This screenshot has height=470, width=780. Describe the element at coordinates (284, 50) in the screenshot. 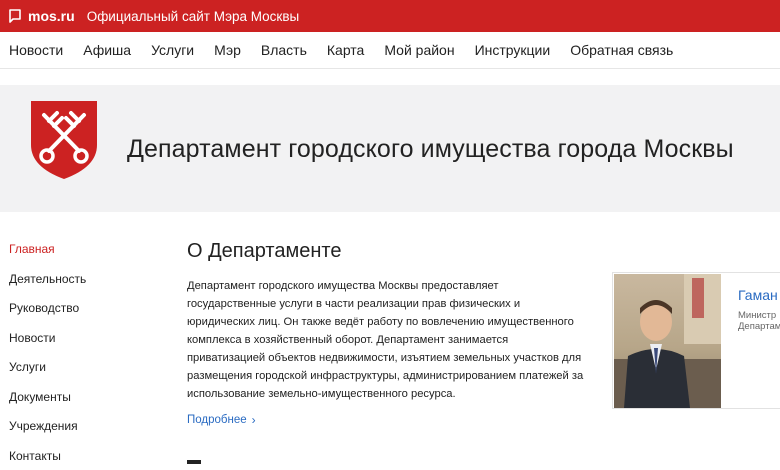

I see `nav-item-government: Власть` at that location.